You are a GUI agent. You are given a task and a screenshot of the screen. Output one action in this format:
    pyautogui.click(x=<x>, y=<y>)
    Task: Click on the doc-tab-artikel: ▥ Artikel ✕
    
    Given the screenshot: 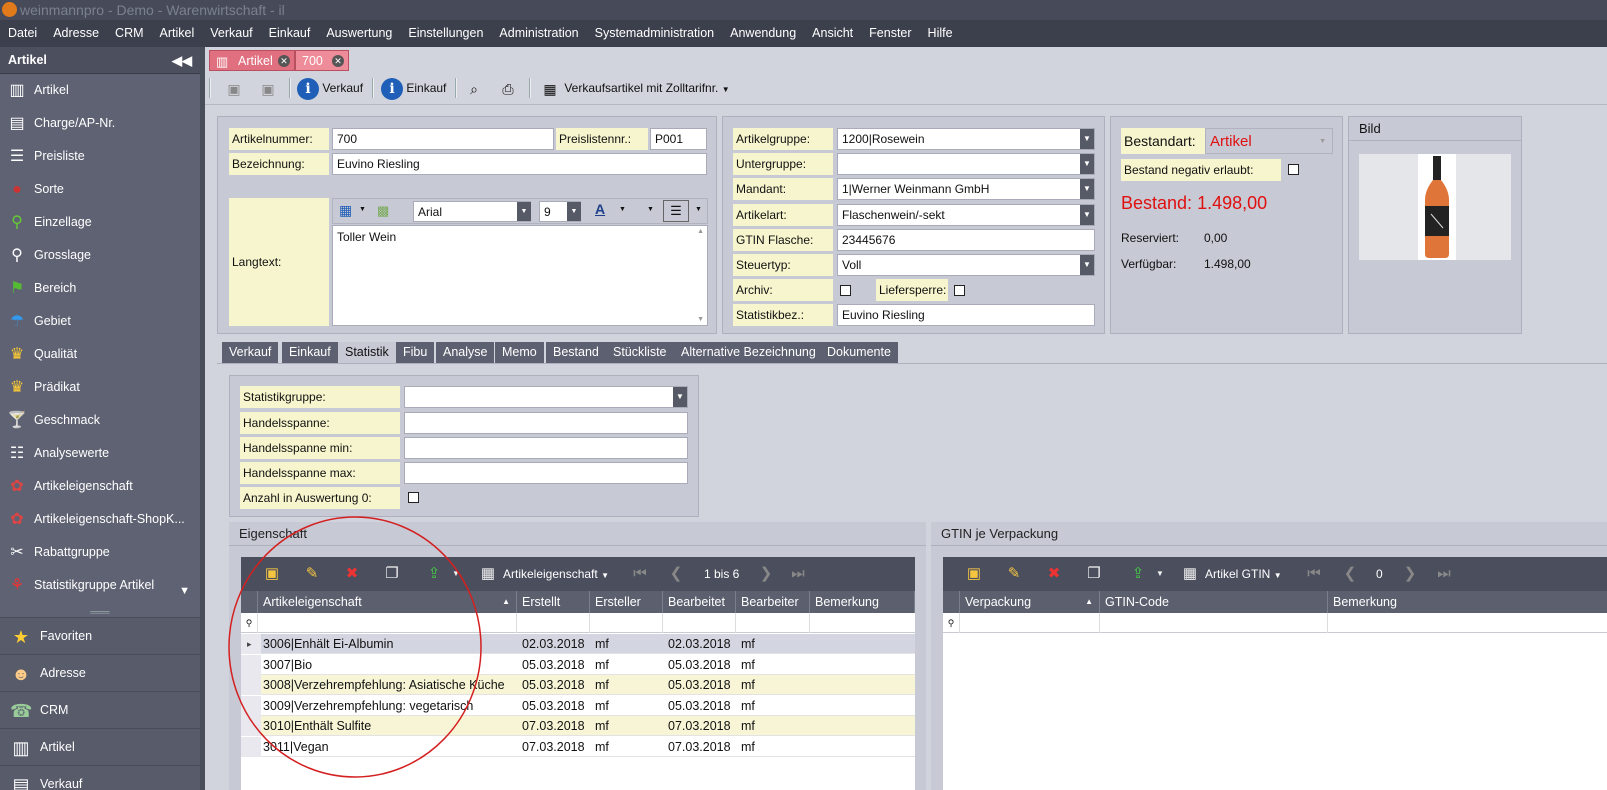 What is the action you would take?
    pyautogui.click(x=252, y=60)
    